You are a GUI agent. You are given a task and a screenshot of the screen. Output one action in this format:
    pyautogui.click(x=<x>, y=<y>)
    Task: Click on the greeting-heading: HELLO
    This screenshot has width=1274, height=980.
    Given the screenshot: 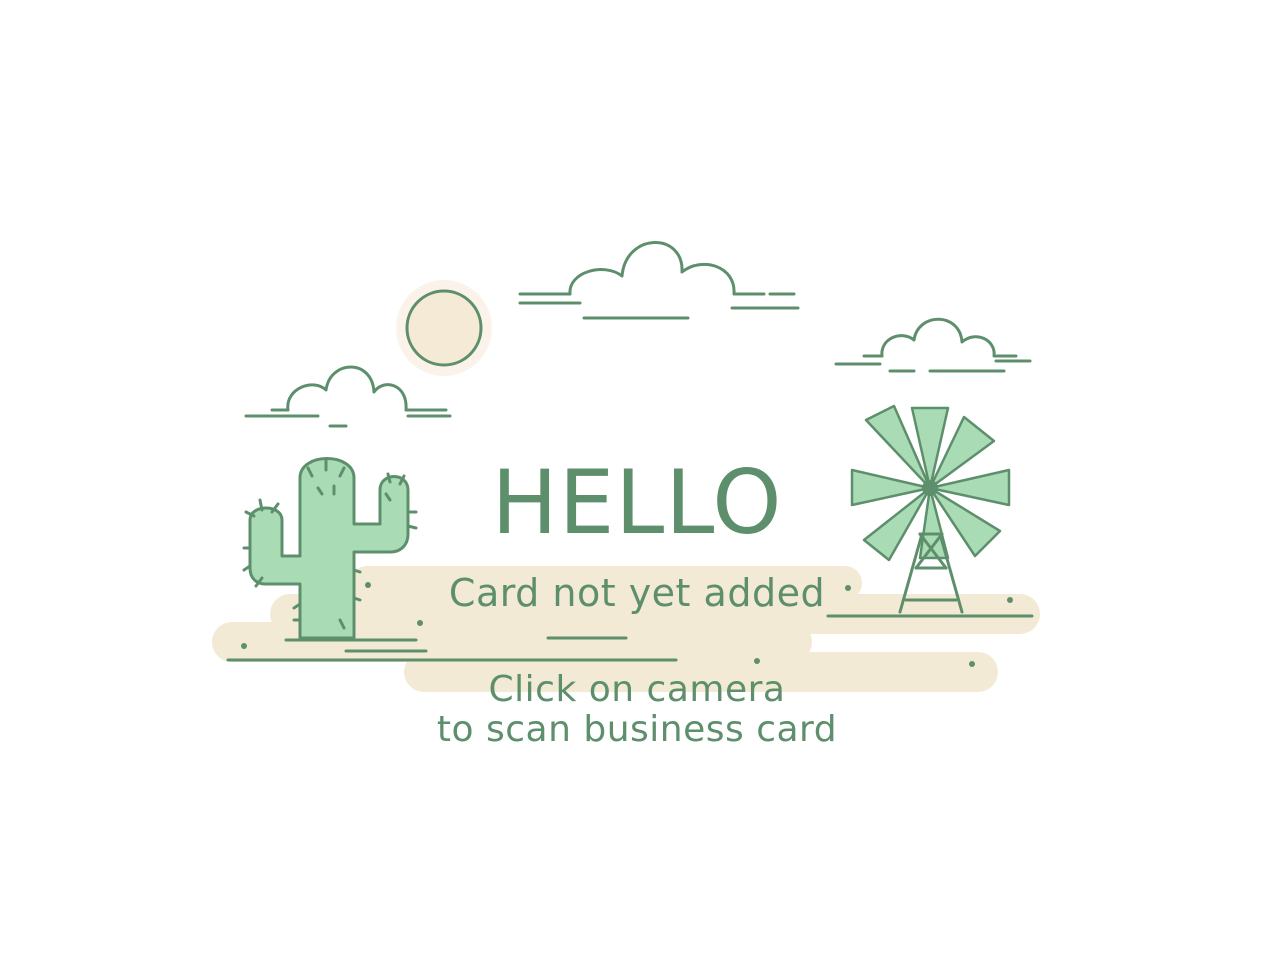 What is the action you would take?
    pyautogui.click(x=637, y=502)
    